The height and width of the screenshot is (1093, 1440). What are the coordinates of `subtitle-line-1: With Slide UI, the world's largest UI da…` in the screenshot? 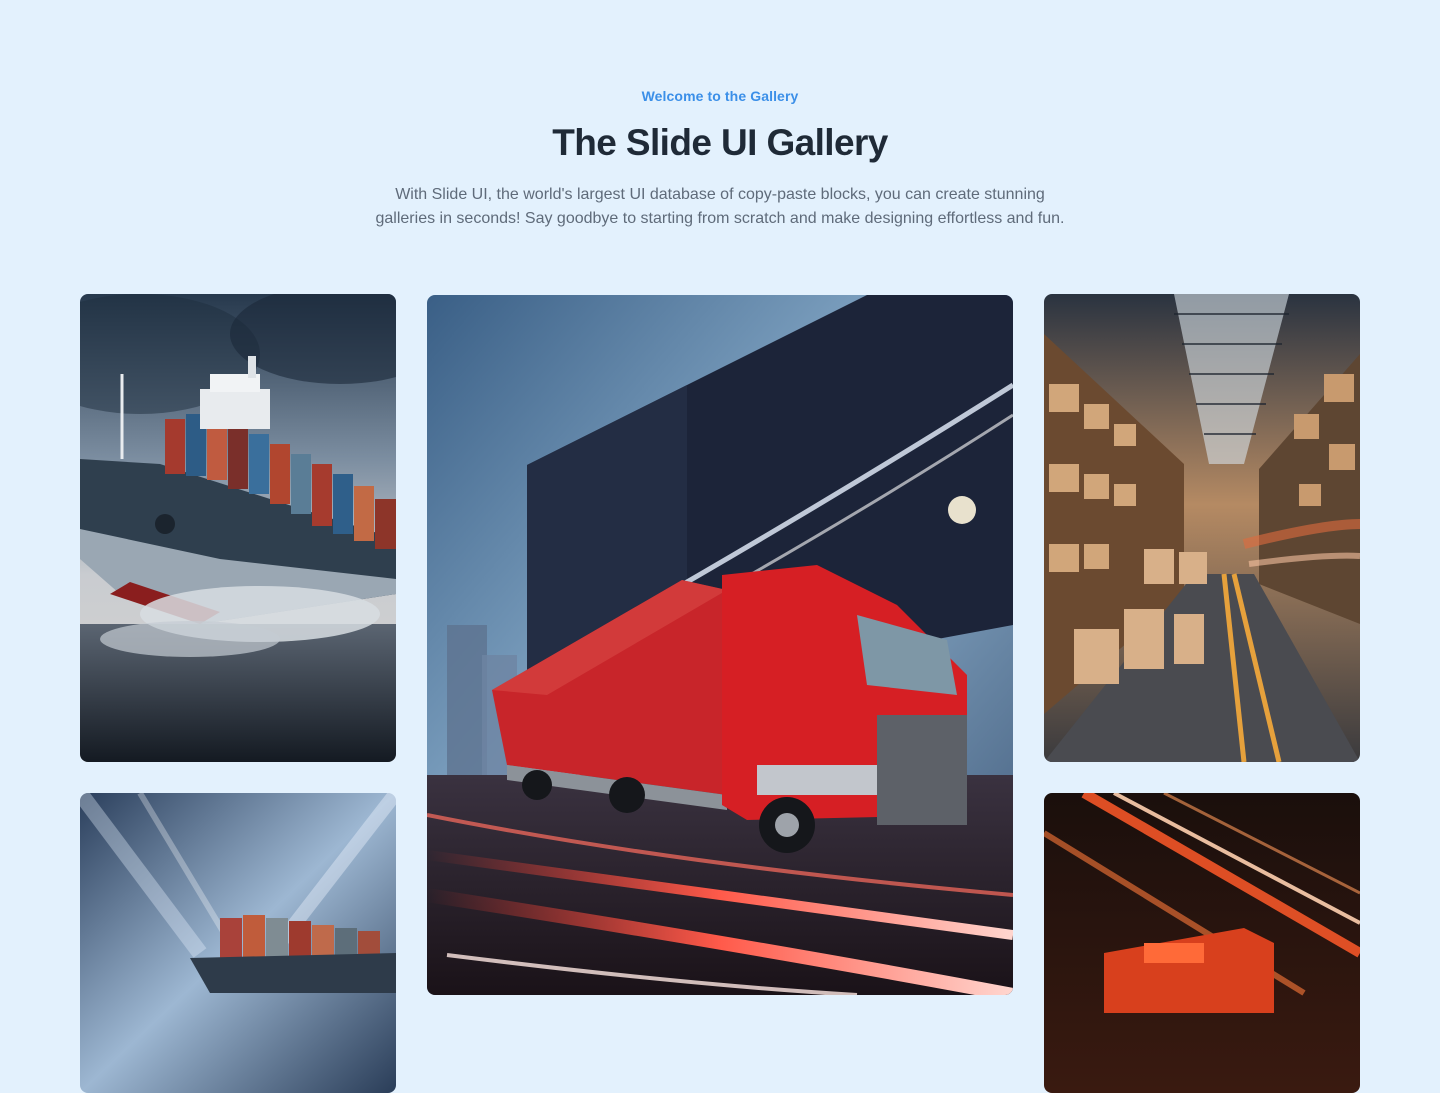 It's located at (720, 194).